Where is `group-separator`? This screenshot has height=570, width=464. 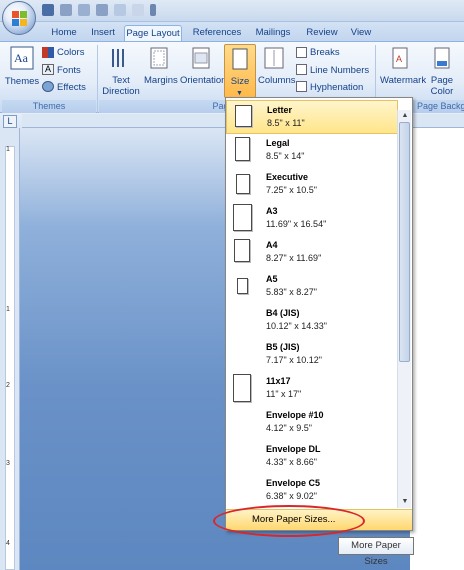 group-separator is located at coordinates (97, 79).